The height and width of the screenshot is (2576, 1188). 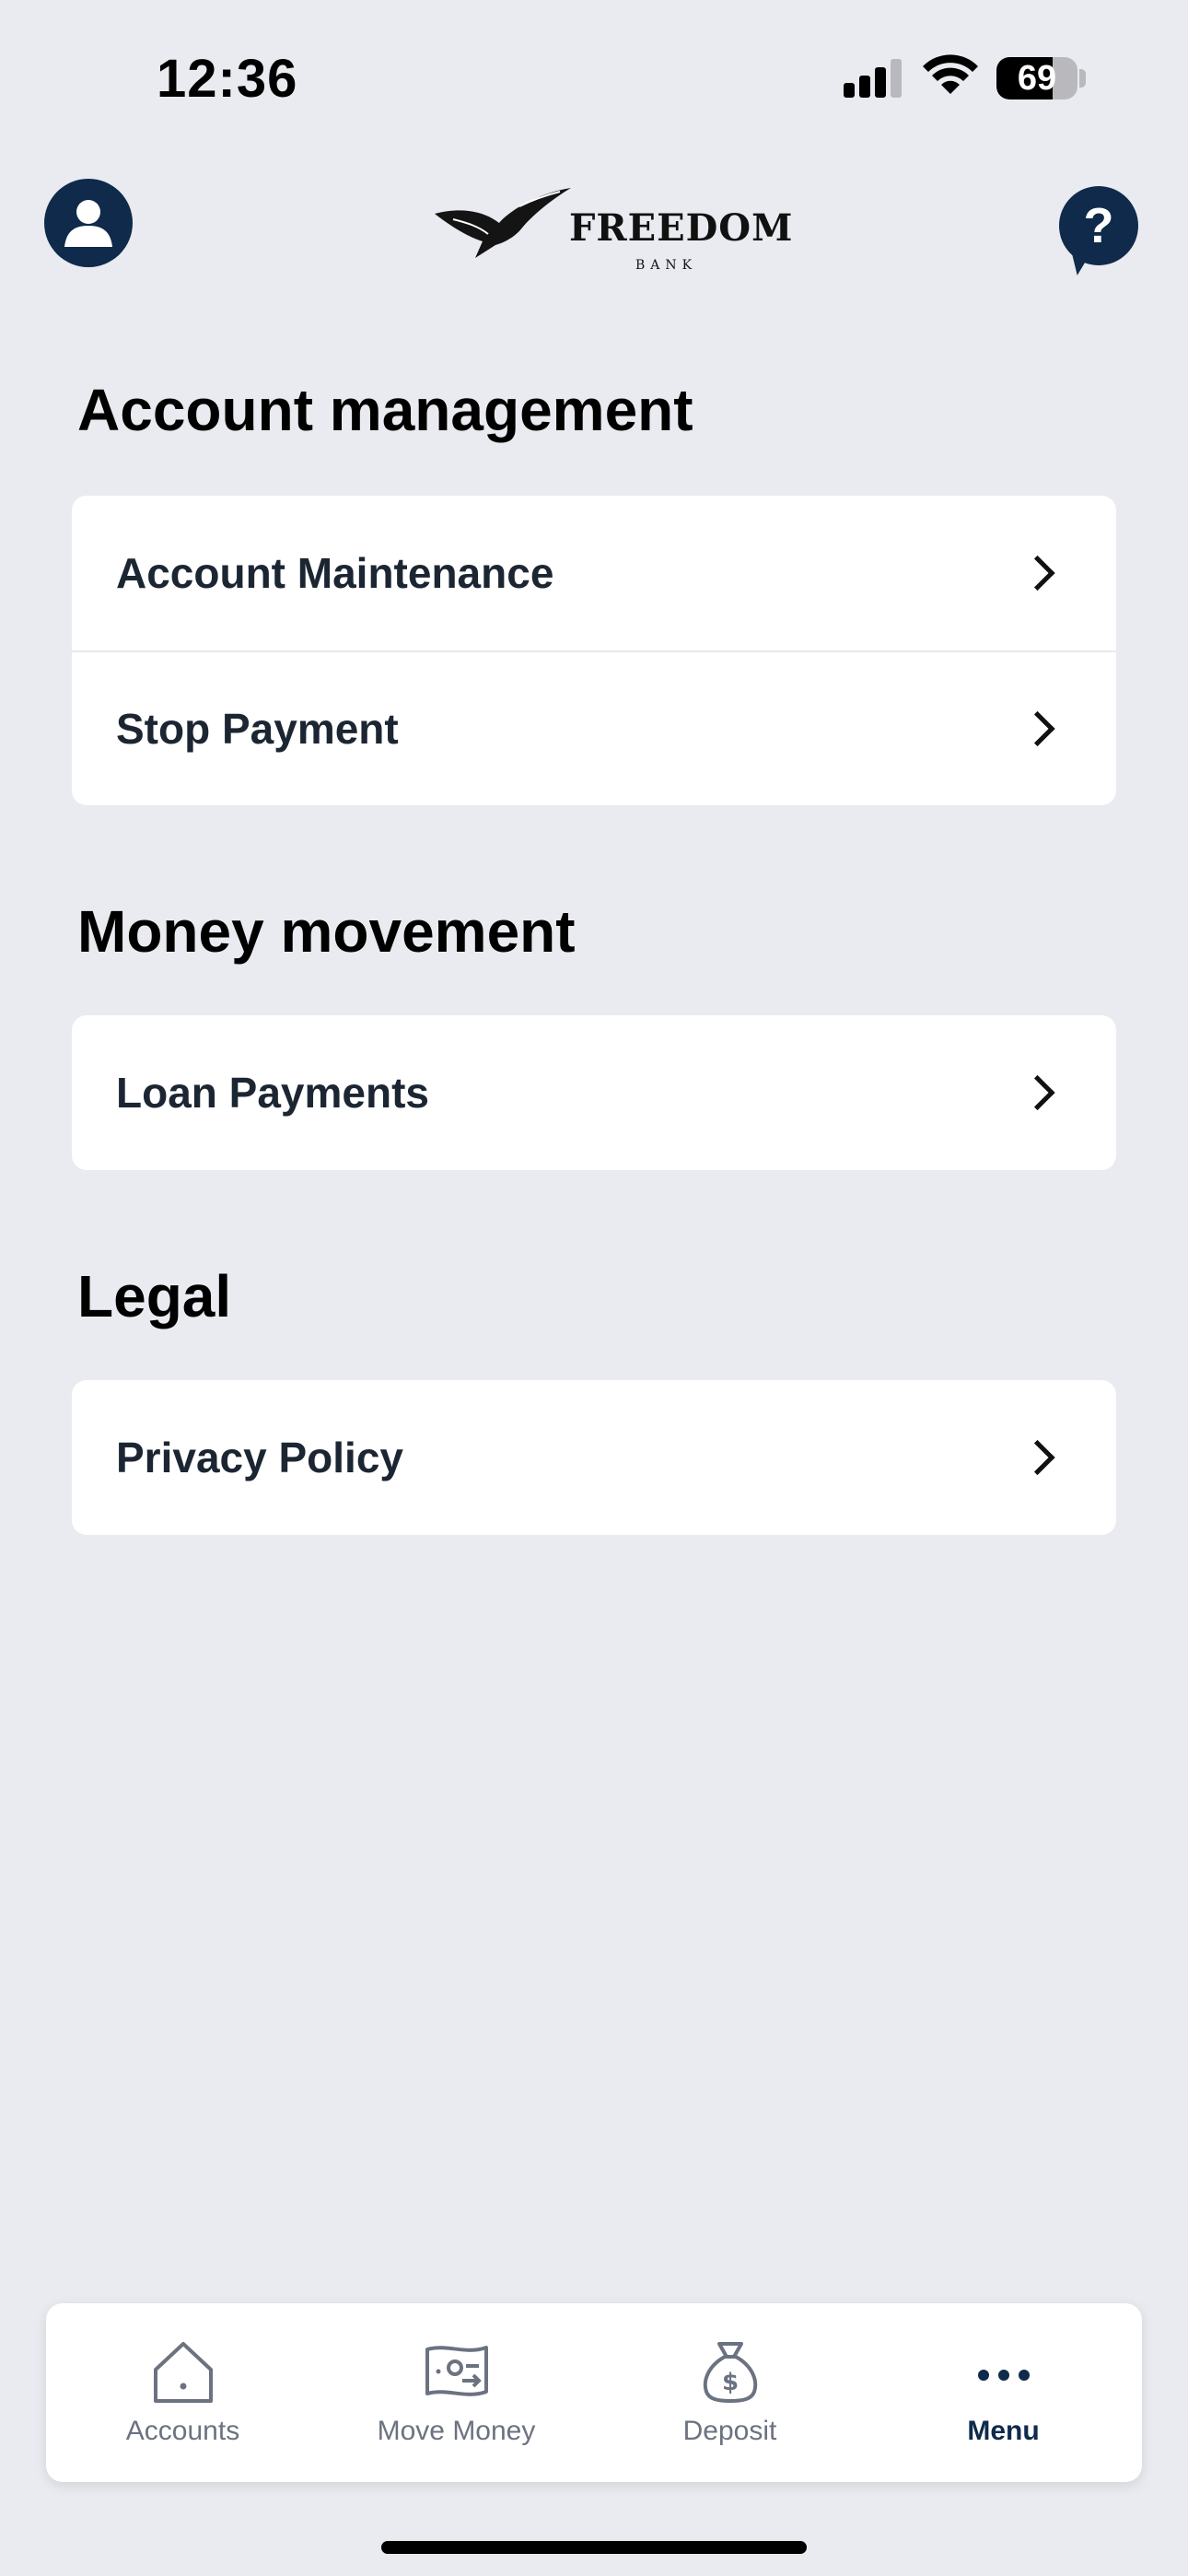 I want to click on user-icon, so click(x=88, y=223).